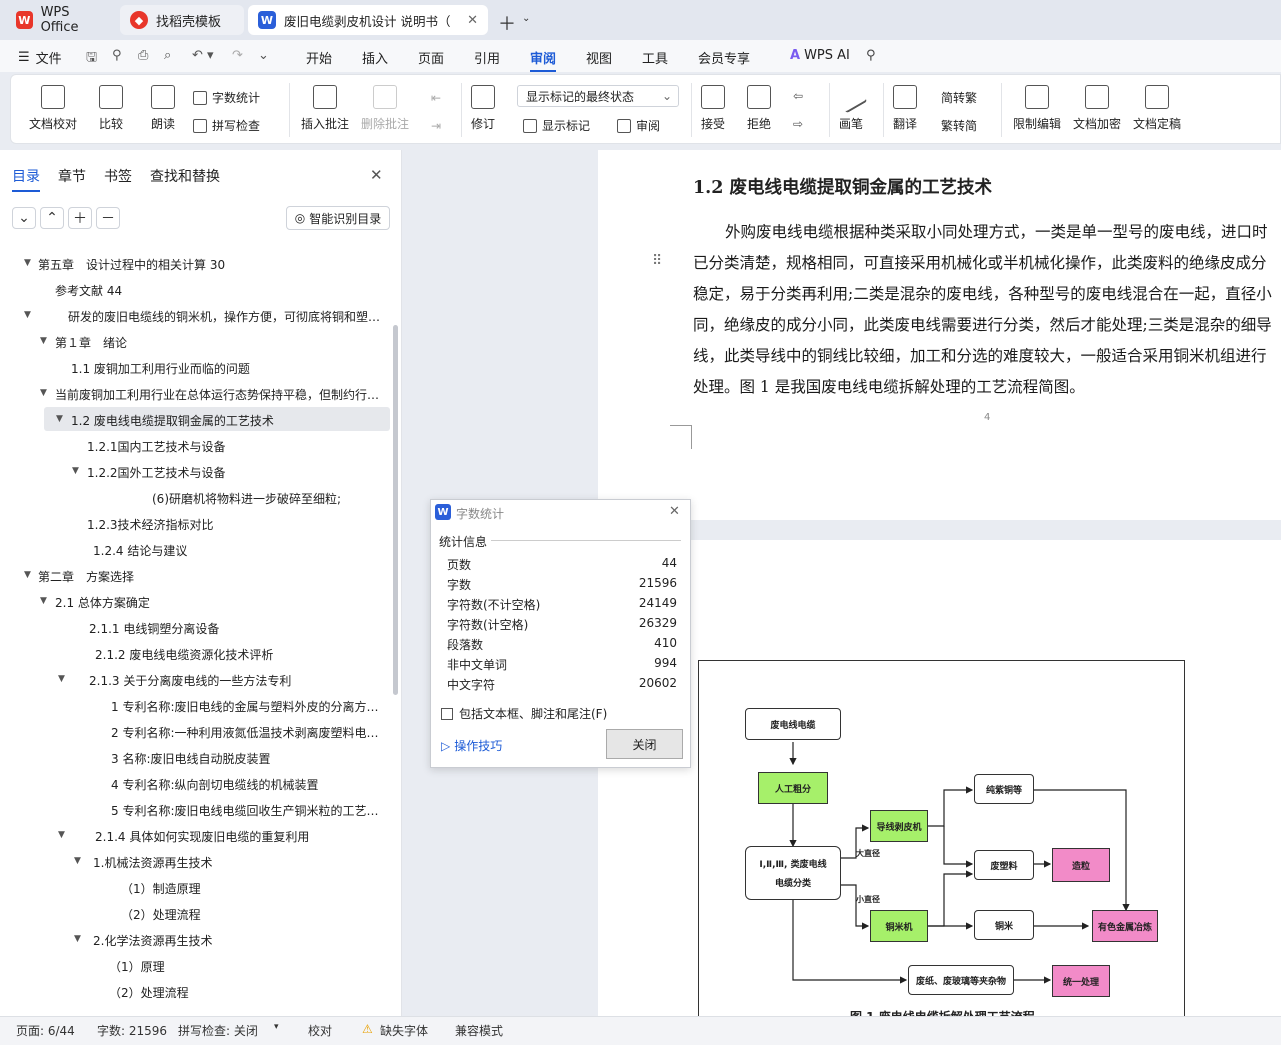  What do you see at coordinates (131, 264) in the screenshot?
I see `toc-item: 第五章 设计过程中的相关计算 30` at bounding box center [131, 264].